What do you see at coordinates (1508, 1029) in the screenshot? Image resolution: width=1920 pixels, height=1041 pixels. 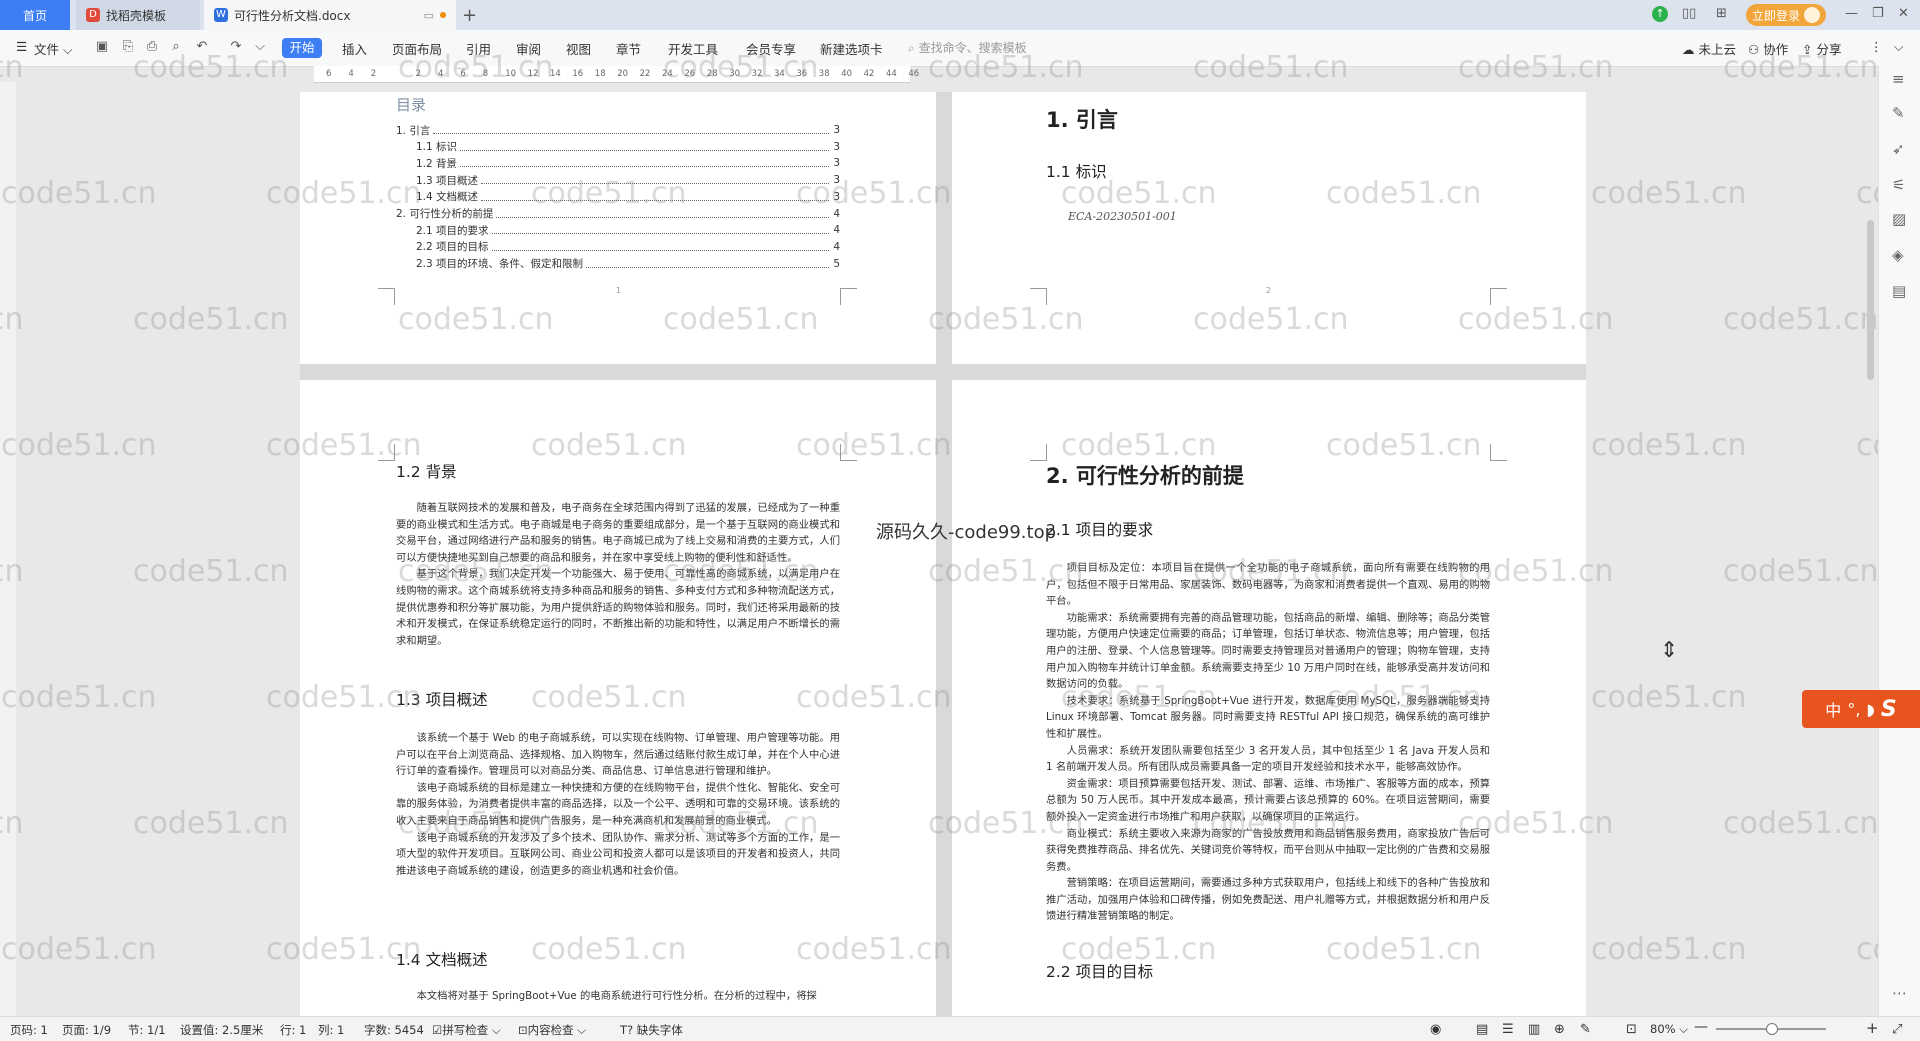 I see `outline-view-icon: ☰` at bounding box center [1508, 1029].